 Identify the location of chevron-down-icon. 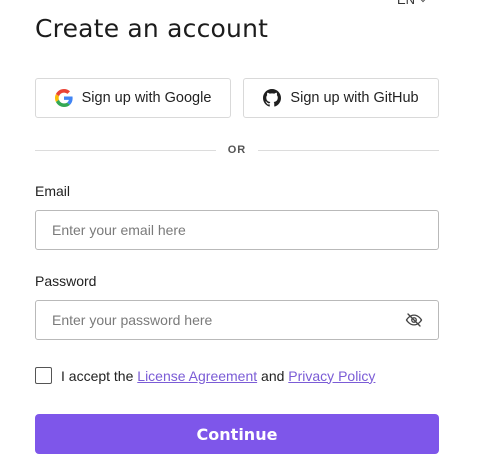
(423, 1).